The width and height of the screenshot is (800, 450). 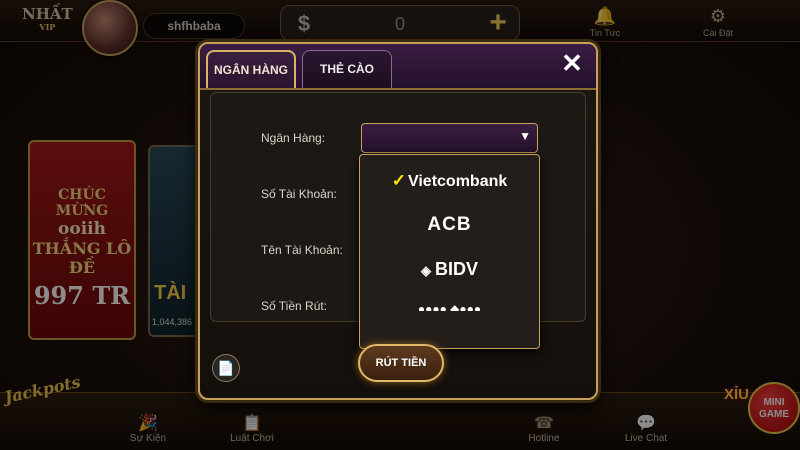 I want to click on bank-option-label: ACB, so click(x=449, y=224).